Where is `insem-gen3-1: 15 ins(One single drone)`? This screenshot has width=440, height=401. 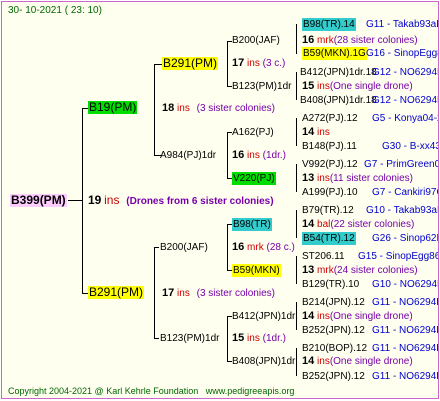
insem-gen3-1: 15 ins(One single drone) is located at coordinates (357, 86).